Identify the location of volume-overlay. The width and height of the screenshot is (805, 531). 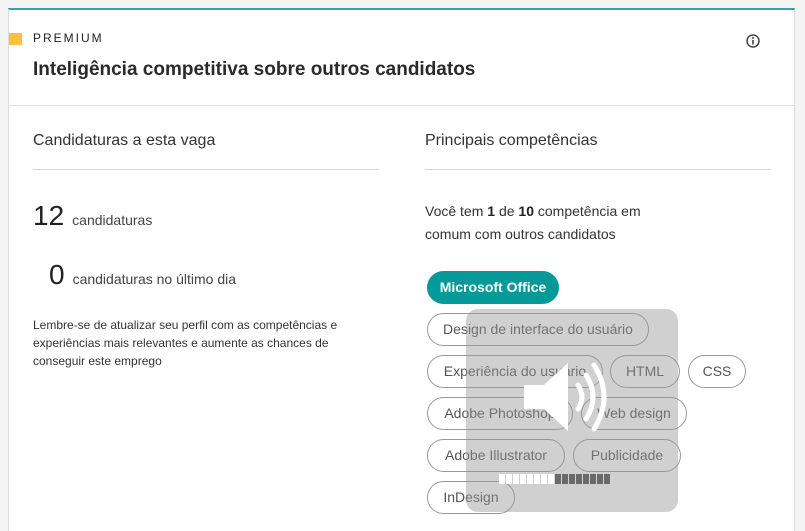
(572, 410).